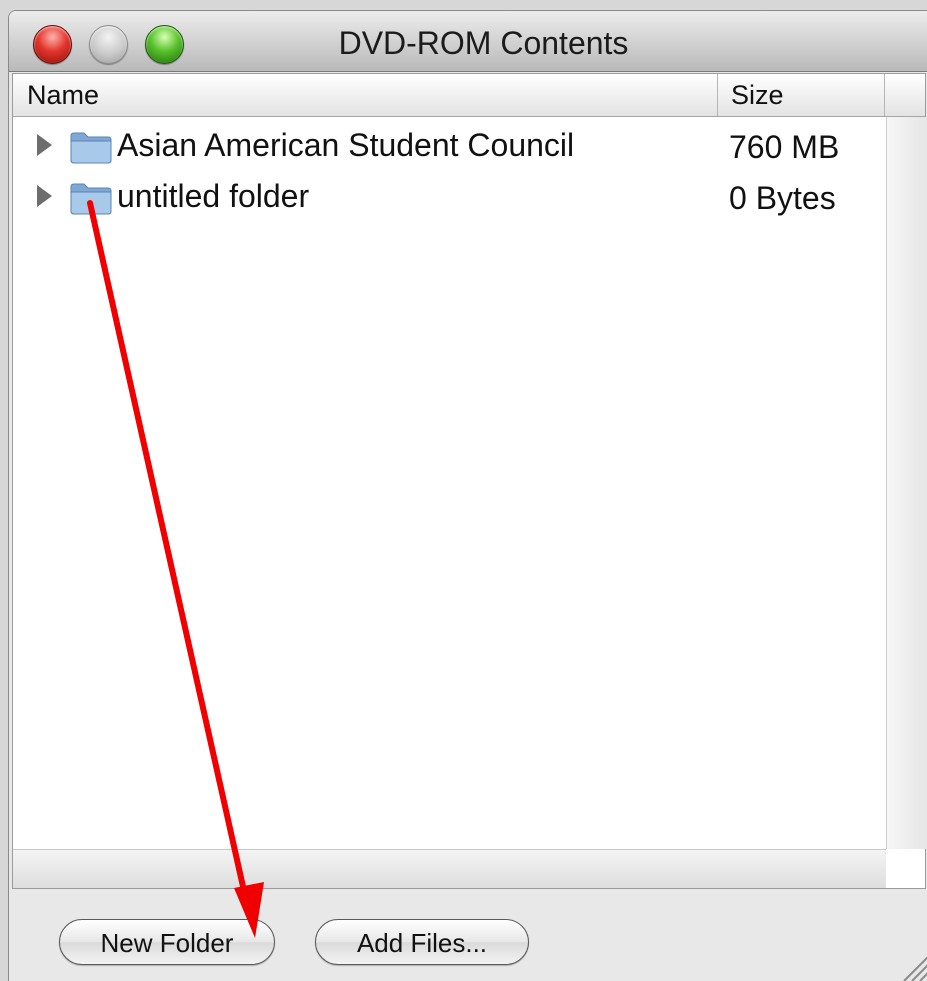 The width and height of the screenshot is (927, 981). What do you see at coordinates (784, 147) in the screenshot?
I see `item-size: 760 MB` at bounding box center [784, 147].